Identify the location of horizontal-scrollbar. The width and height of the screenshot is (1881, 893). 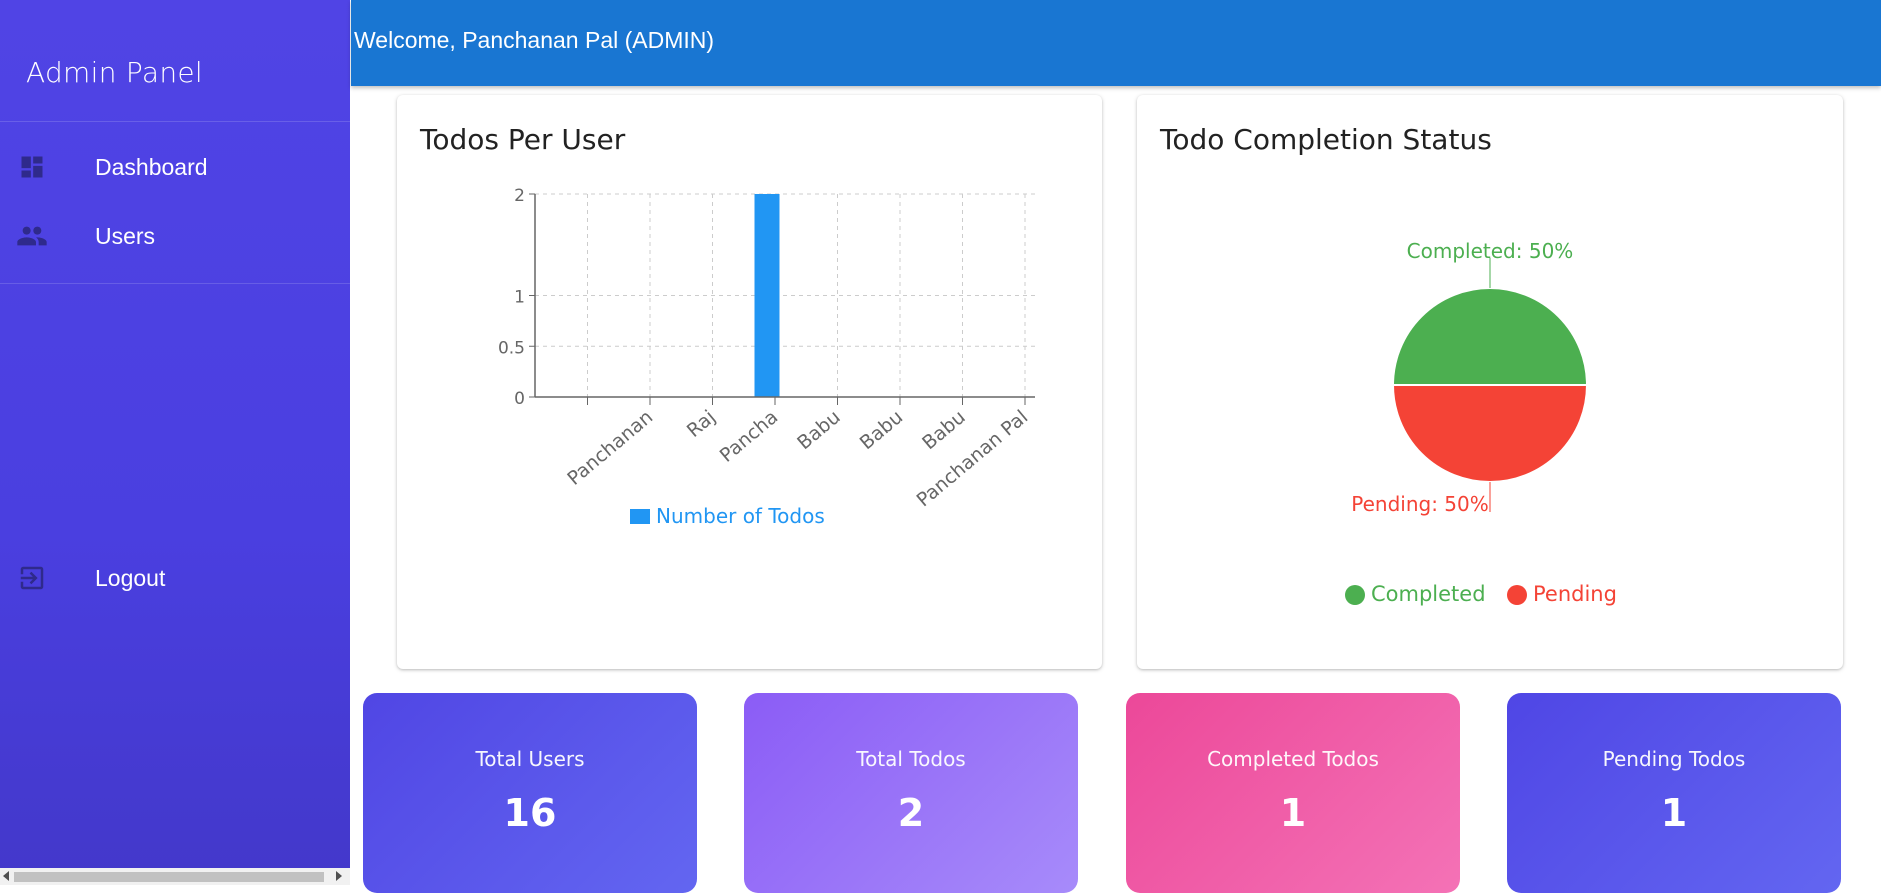
(175, 876).